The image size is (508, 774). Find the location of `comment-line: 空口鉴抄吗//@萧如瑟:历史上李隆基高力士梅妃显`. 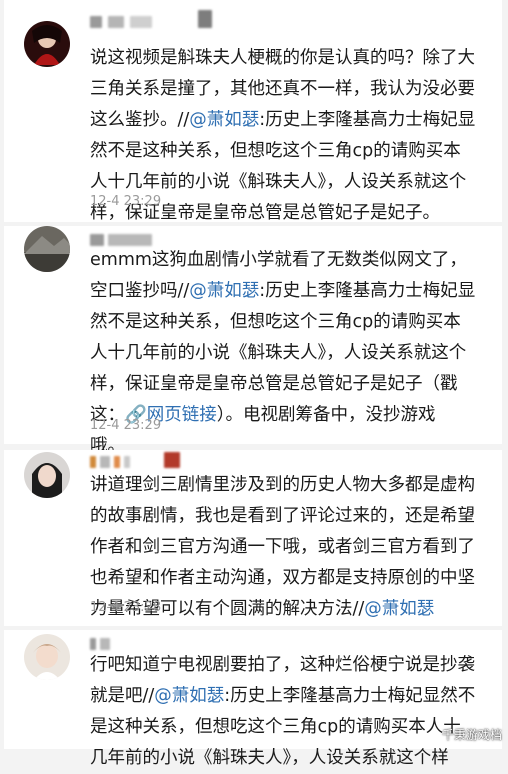

comment-line: 空口鉴抄吗//@萧如瑟:历史上李隆基高力士梅妃显 is located at coordinates (283, 291).